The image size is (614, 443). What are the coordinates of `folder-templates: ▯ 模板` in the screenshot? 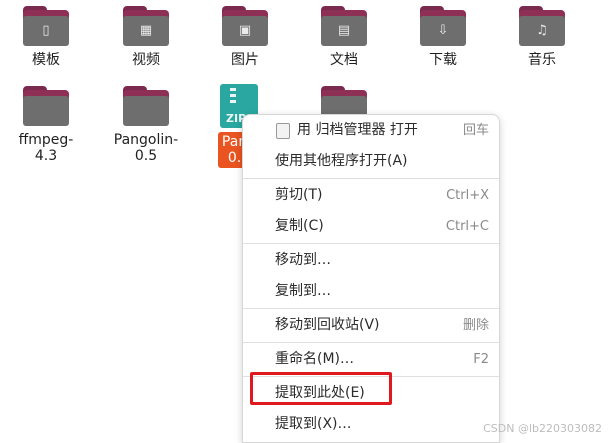 It's located at (46, 37).